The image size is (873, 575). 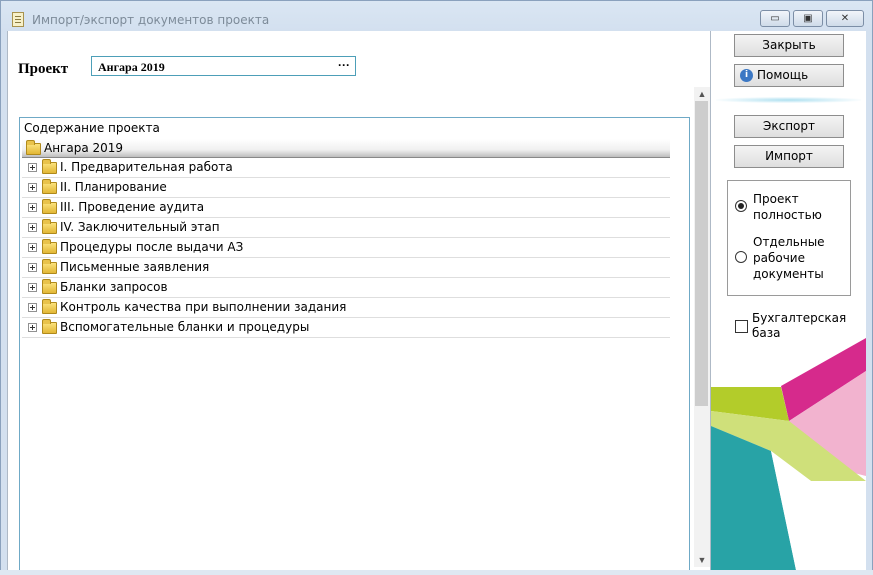 I want to click on tree-item: Контроль качества при выполнении задания, so click(x=346, y=308).